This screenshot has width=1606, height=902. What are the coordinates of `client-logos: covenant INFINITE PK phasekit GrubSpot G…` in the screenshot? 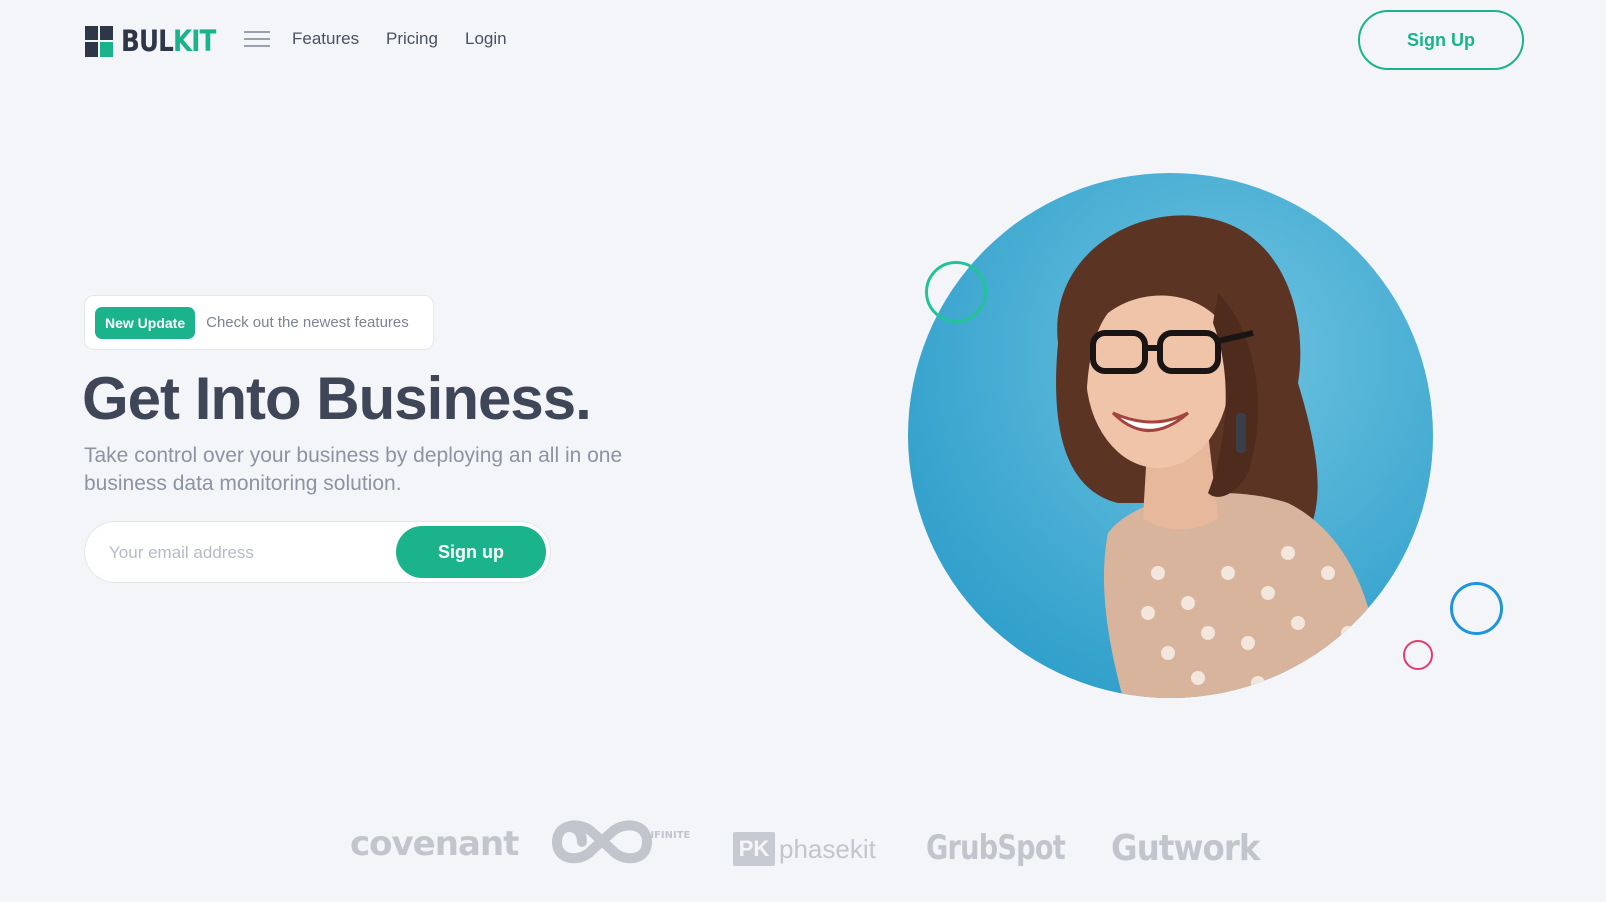 It's located at (803, 847).